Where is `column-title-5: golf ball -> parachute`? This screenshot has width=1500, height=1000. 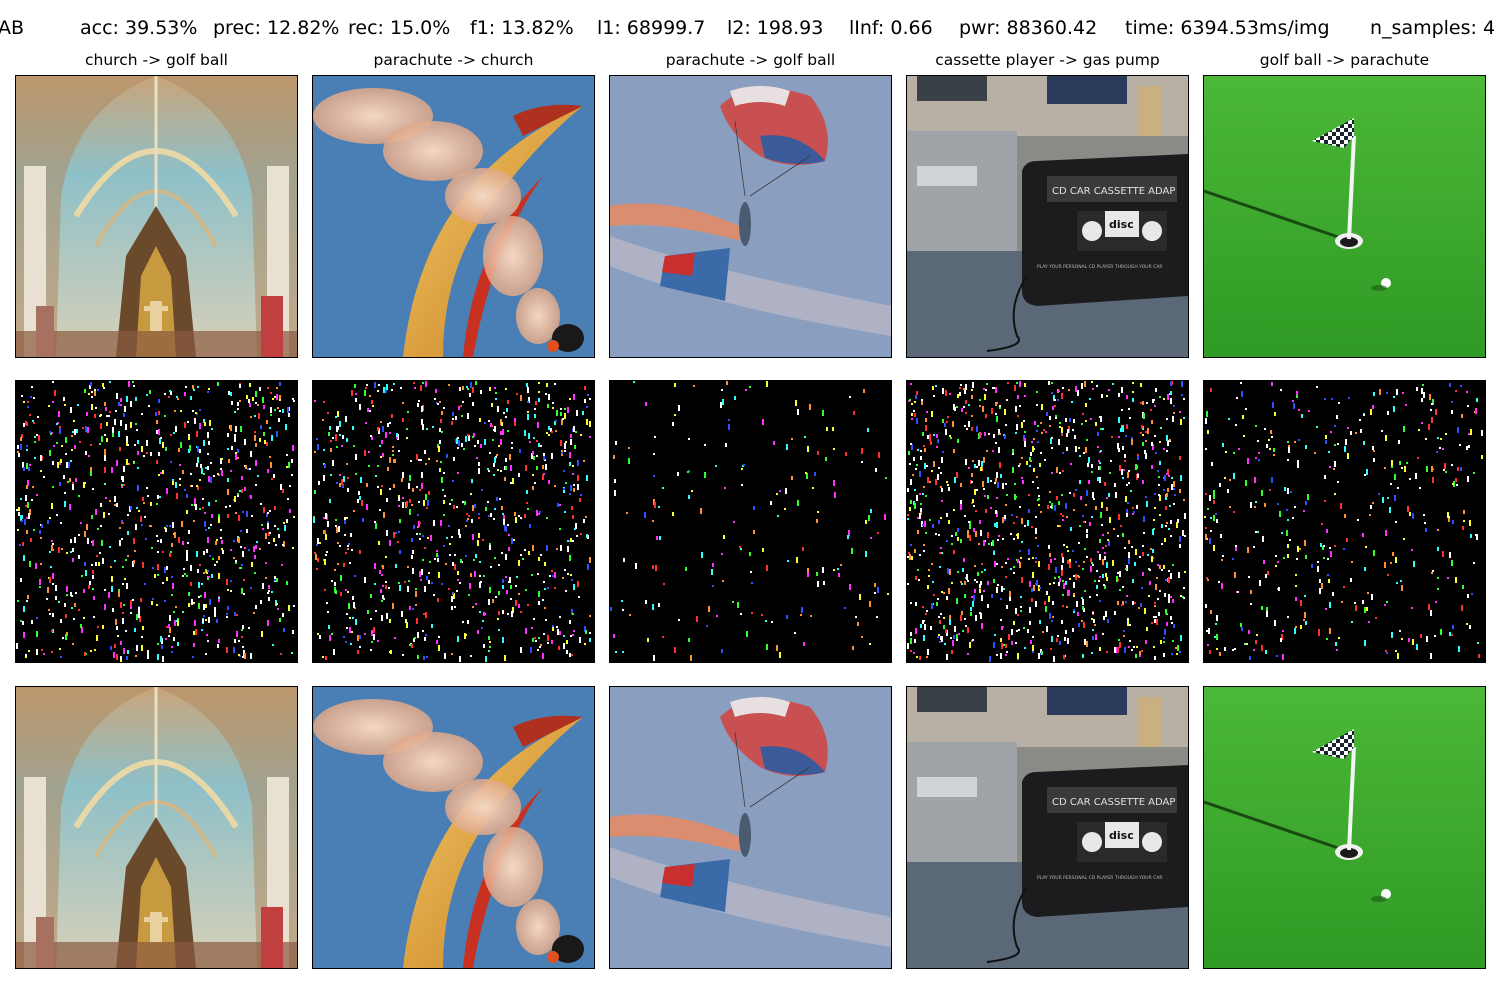 column-title-5: golf ball -> parachute is located at coordinates (1344, 60).